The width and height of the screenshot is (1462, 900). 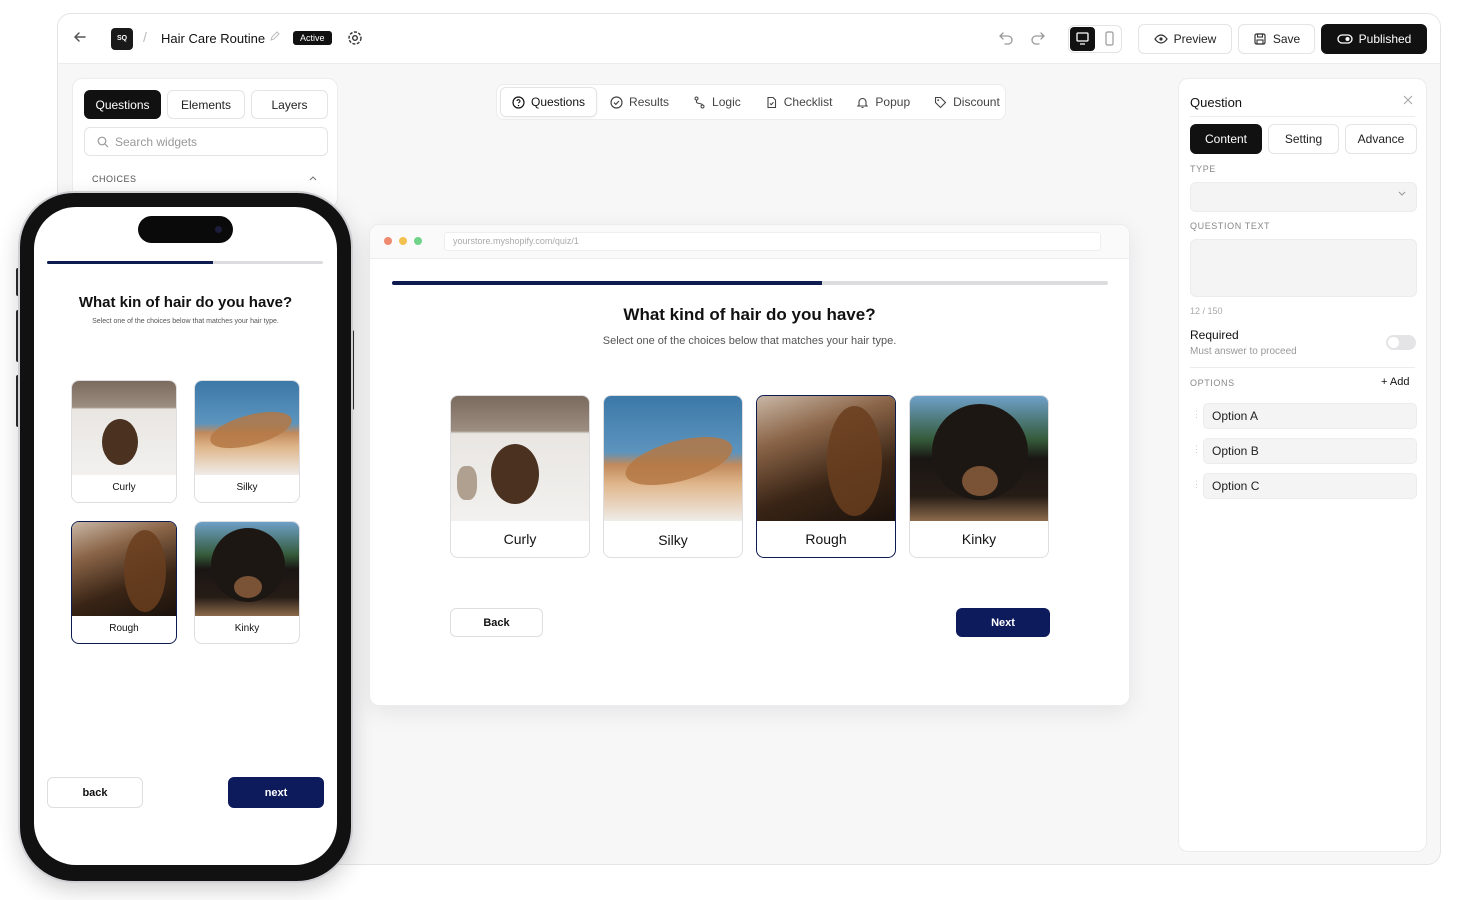 I want to click on option-input: Option C, so click(x=1310, y=486).